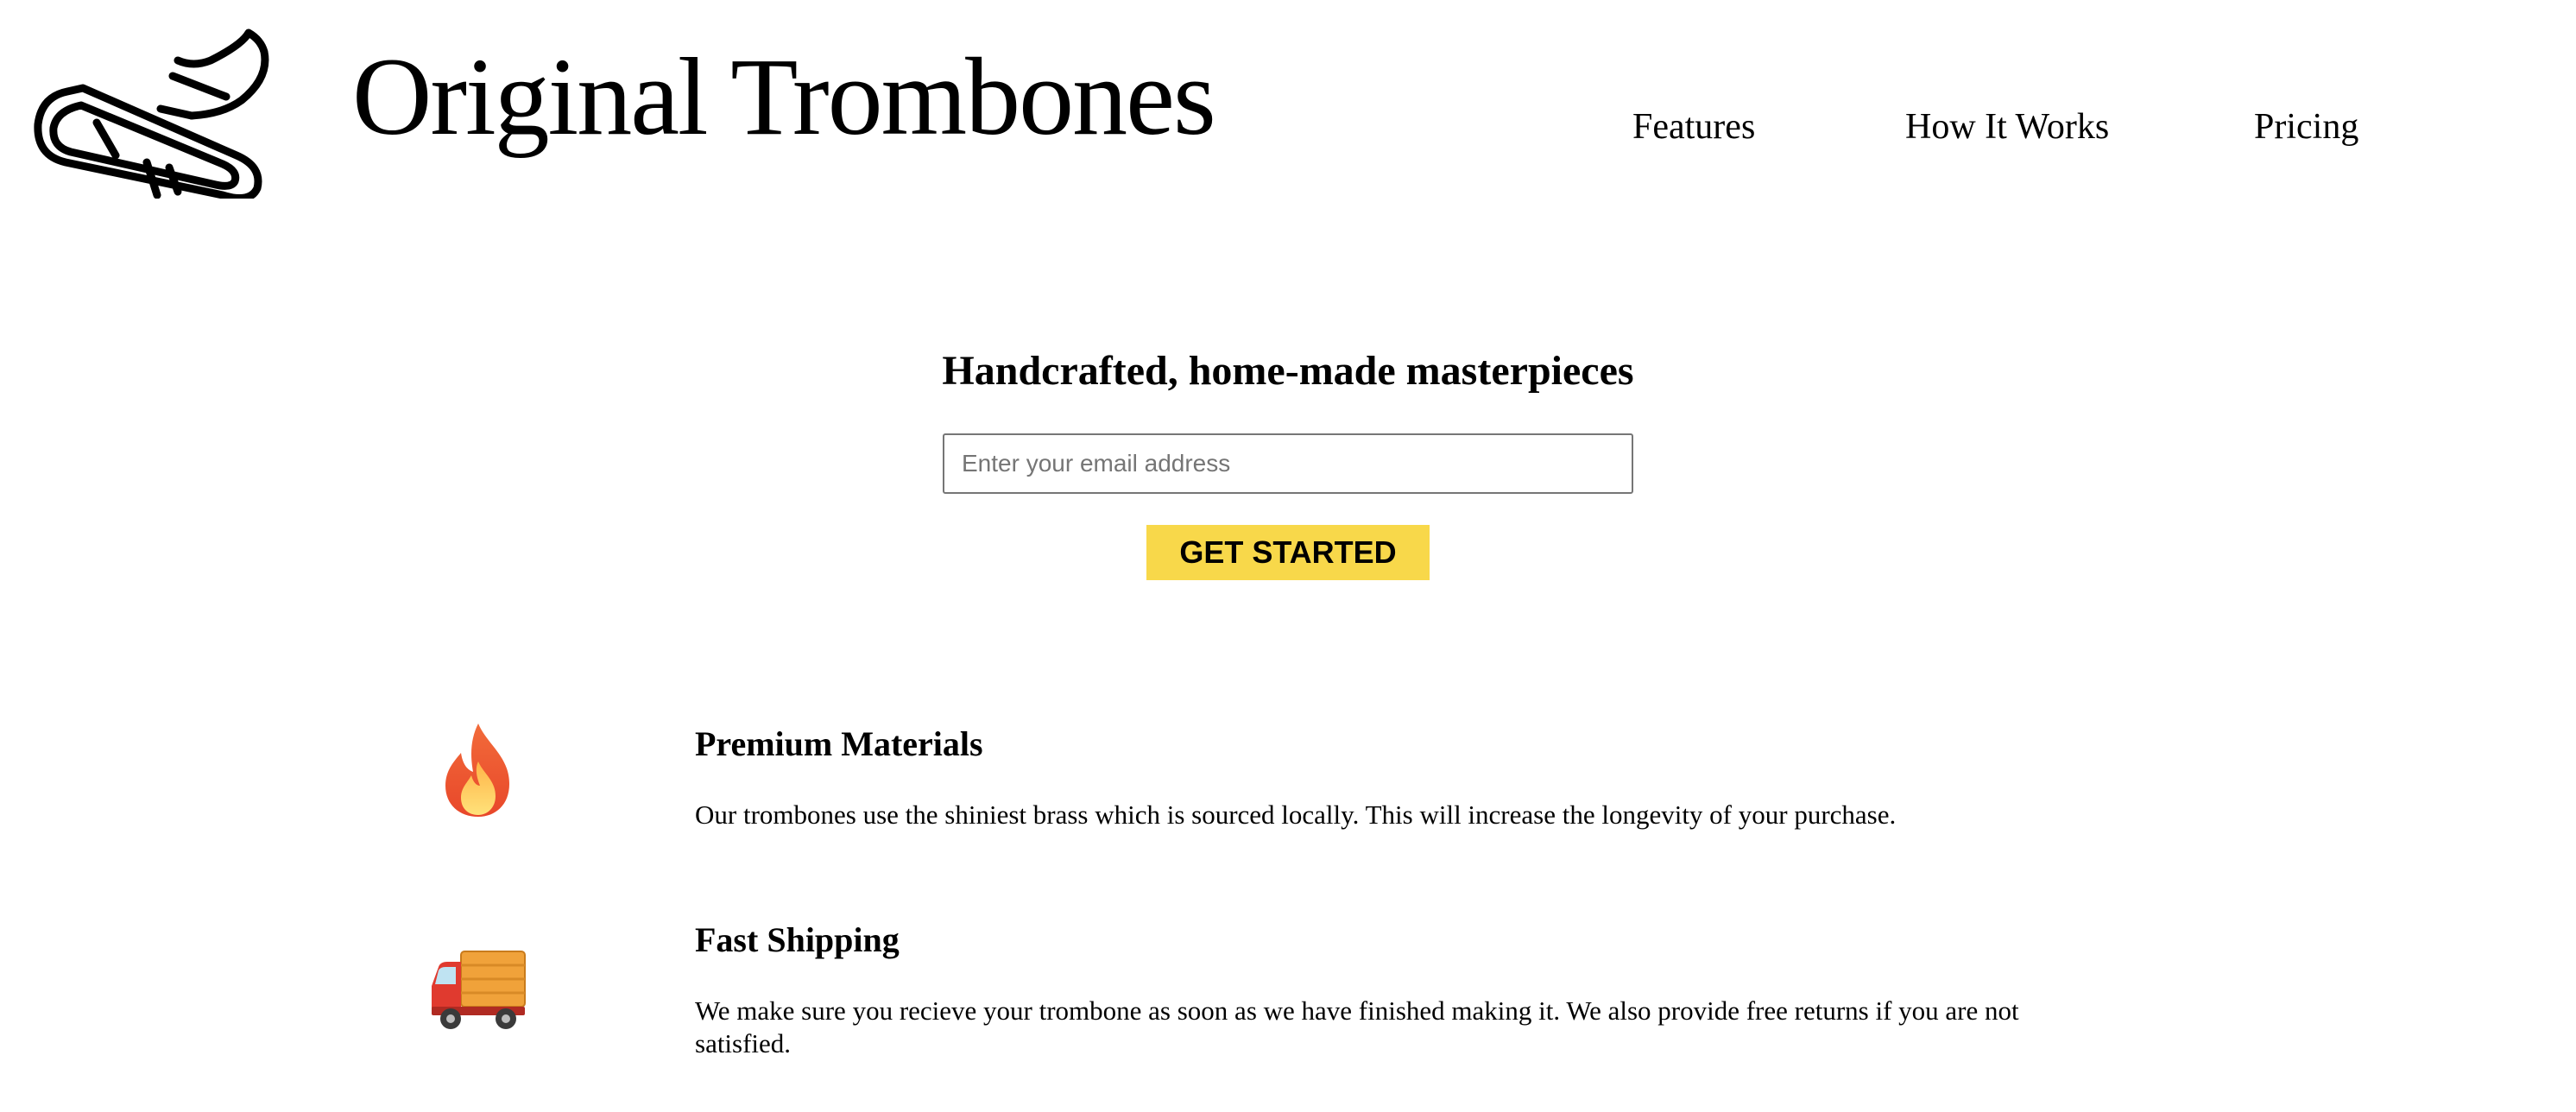 The height and width of the screenshot is (1112, 2576). What do you see at coordinates (839, 743) in the screenshot?
I see `feature-materials-title: Premium Materials` at bounding box center [839, 743].